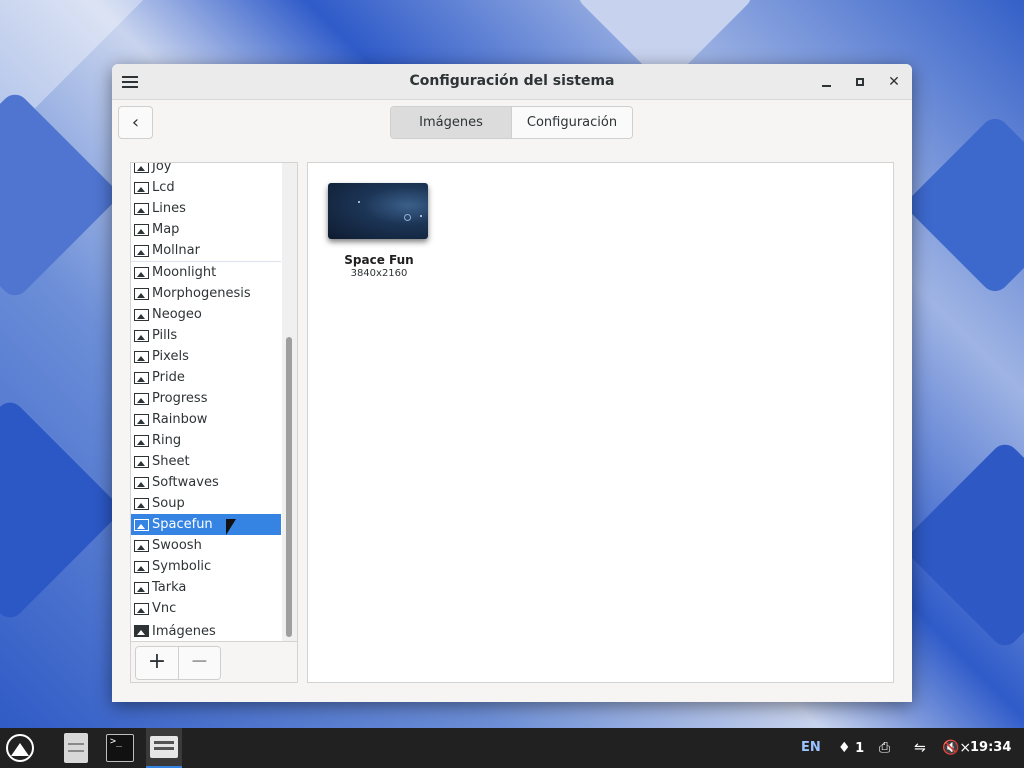 Image resolution: width=1024 pixels, height=768 pixels. I want to click on wallpaper-card: Space Fun 3840x2160, so click(379, 231).